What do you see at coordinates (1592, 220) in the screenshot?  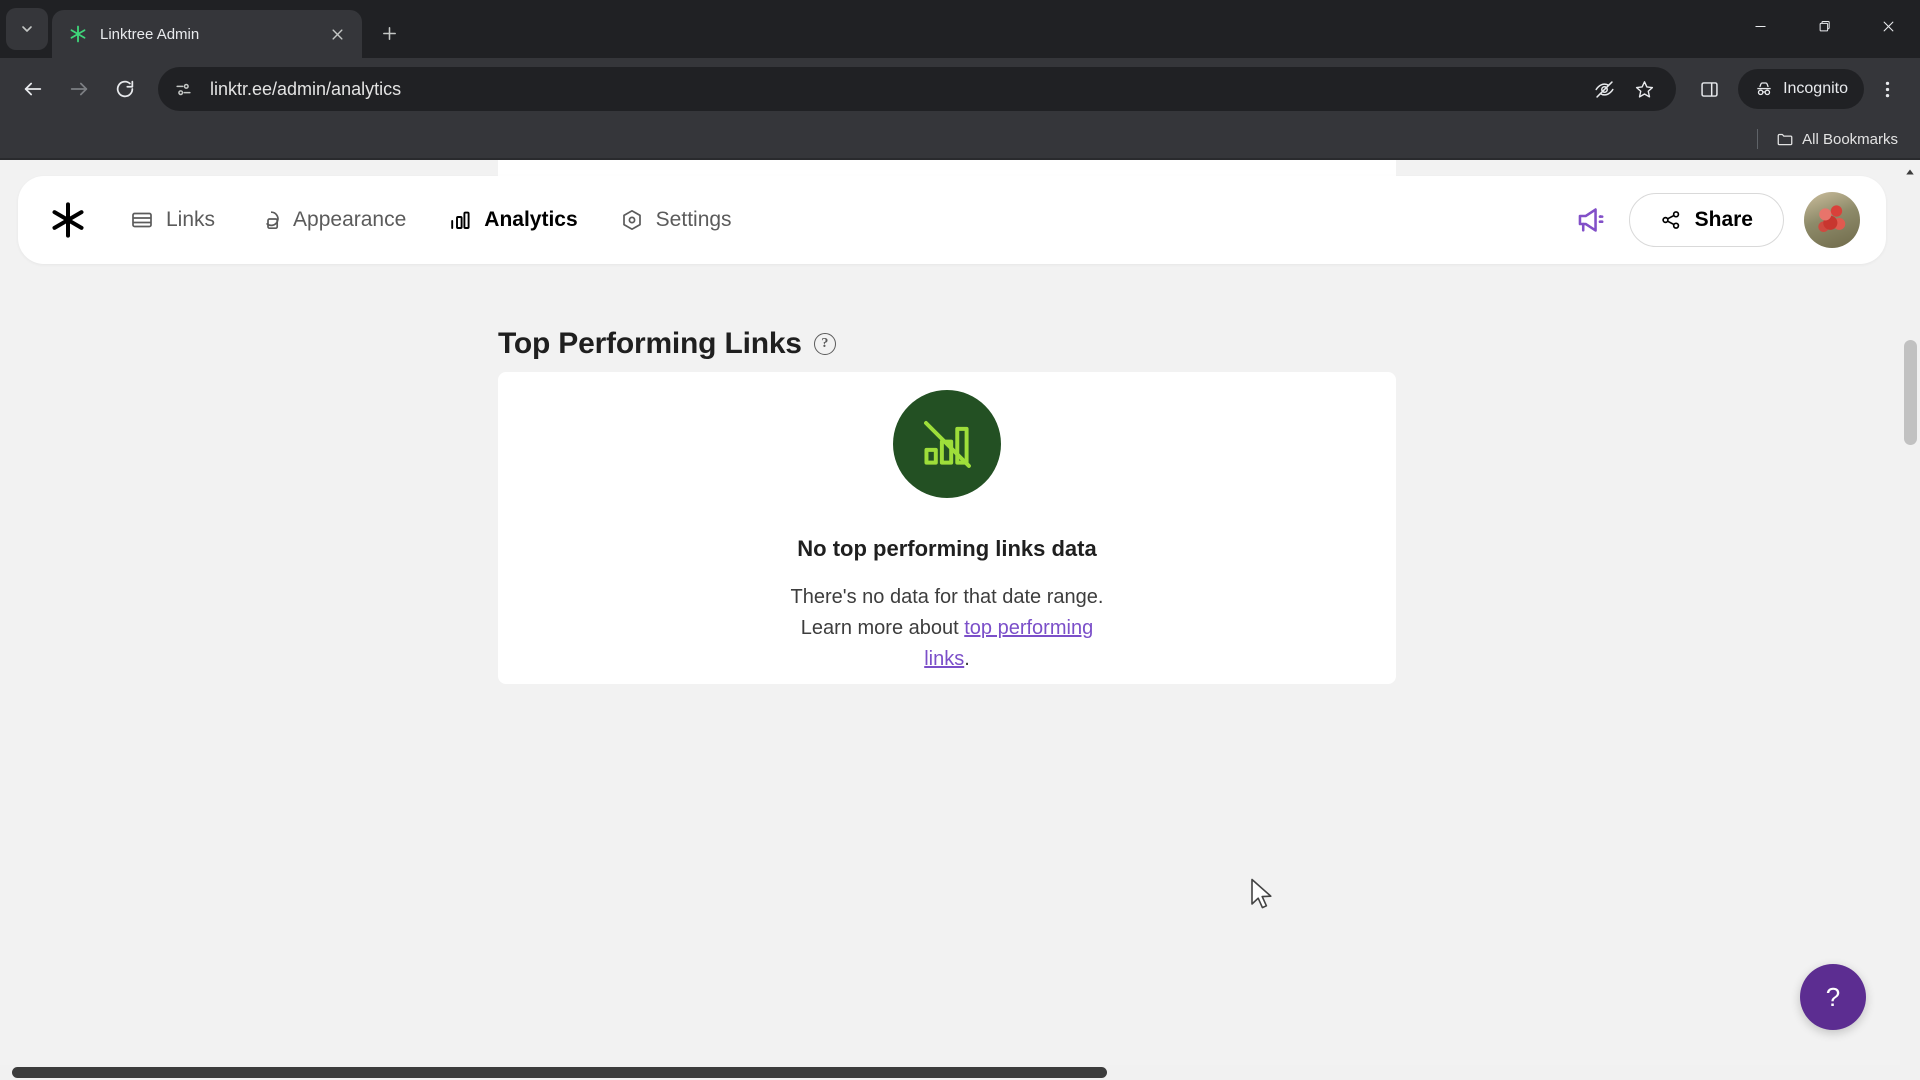 I see `megaphone-icon` at bounding box center [1592, 220].